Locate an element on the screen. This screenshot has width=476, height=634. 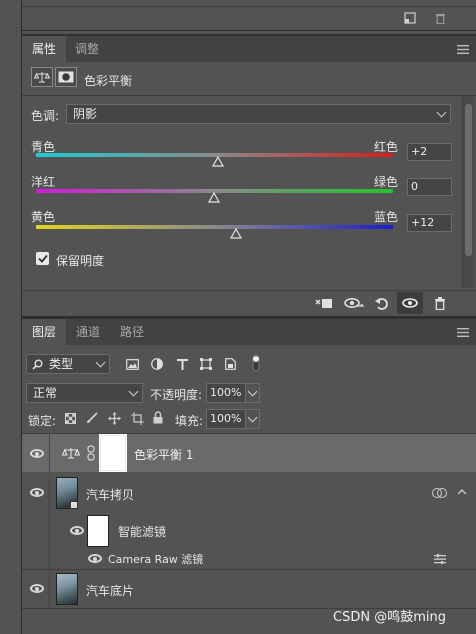
lock-brush-icon is located at coordinates (92, 418).